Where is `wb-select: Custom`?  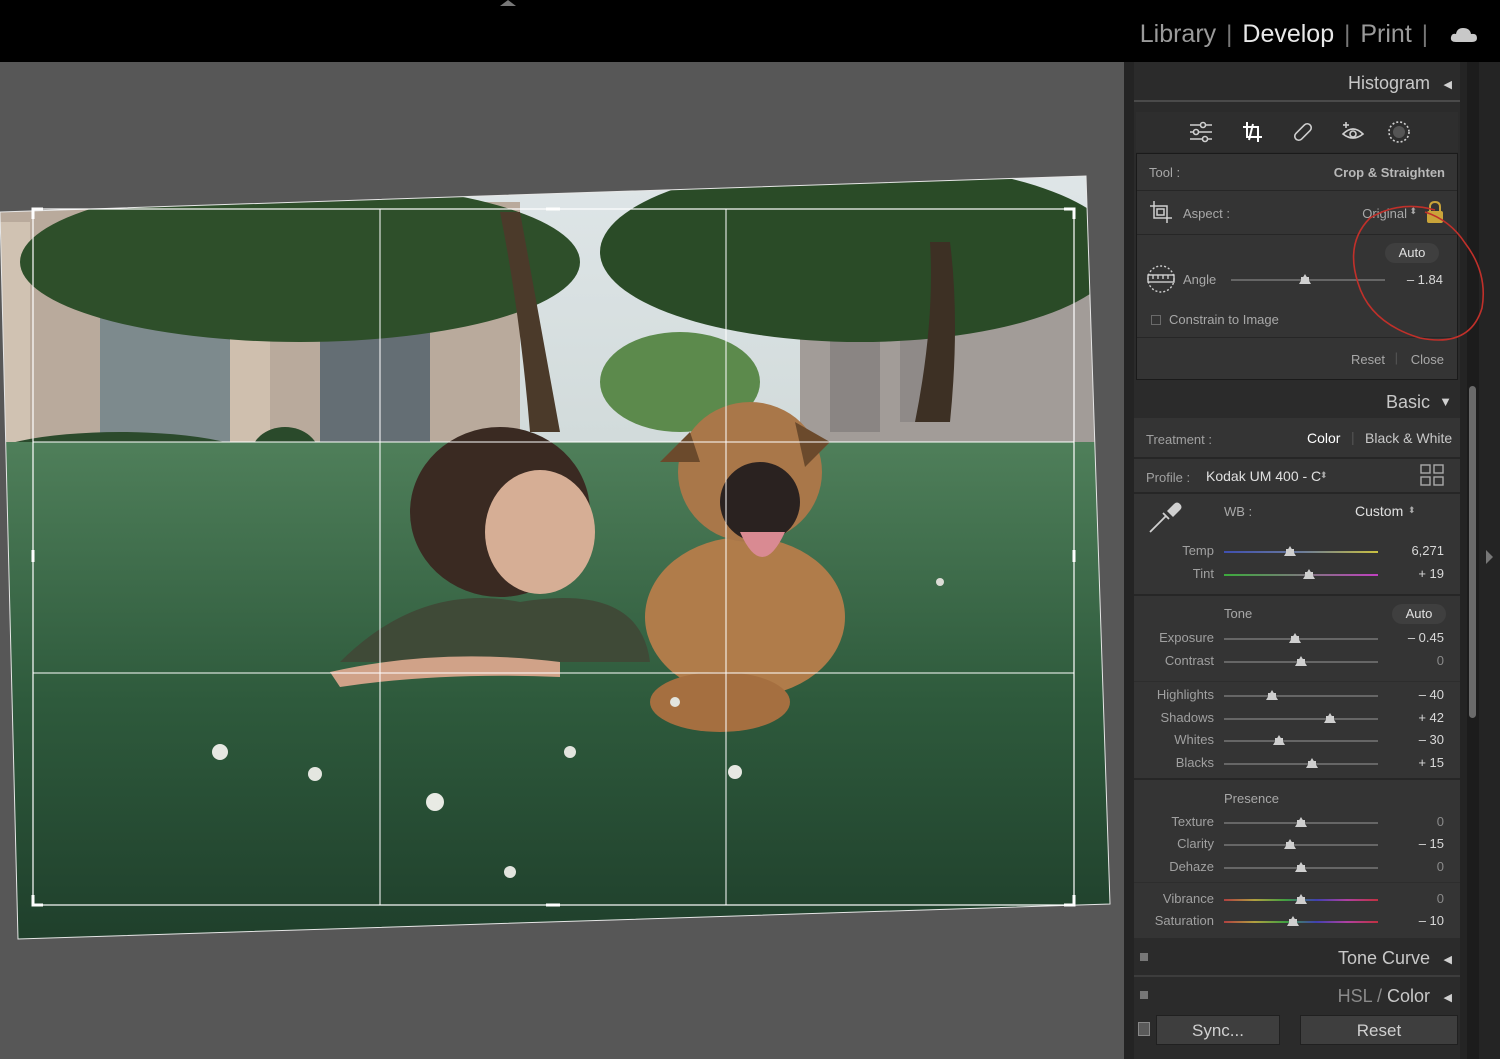 wb-select: Custom is located at coordinates (1379, 511).